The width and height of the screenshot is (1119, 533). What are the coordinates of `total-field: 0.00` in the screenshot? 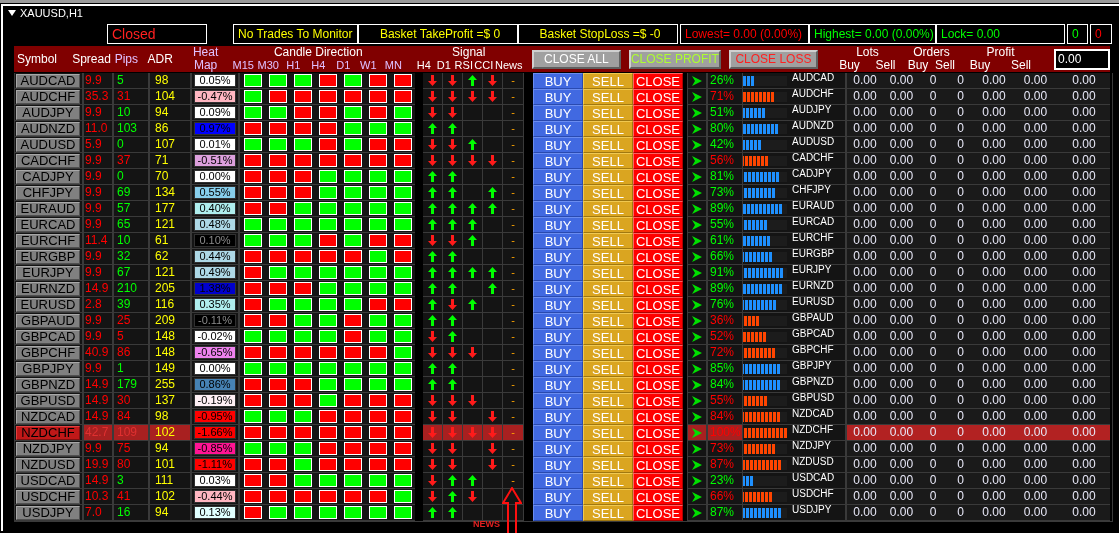 It's located at (1082, 59).